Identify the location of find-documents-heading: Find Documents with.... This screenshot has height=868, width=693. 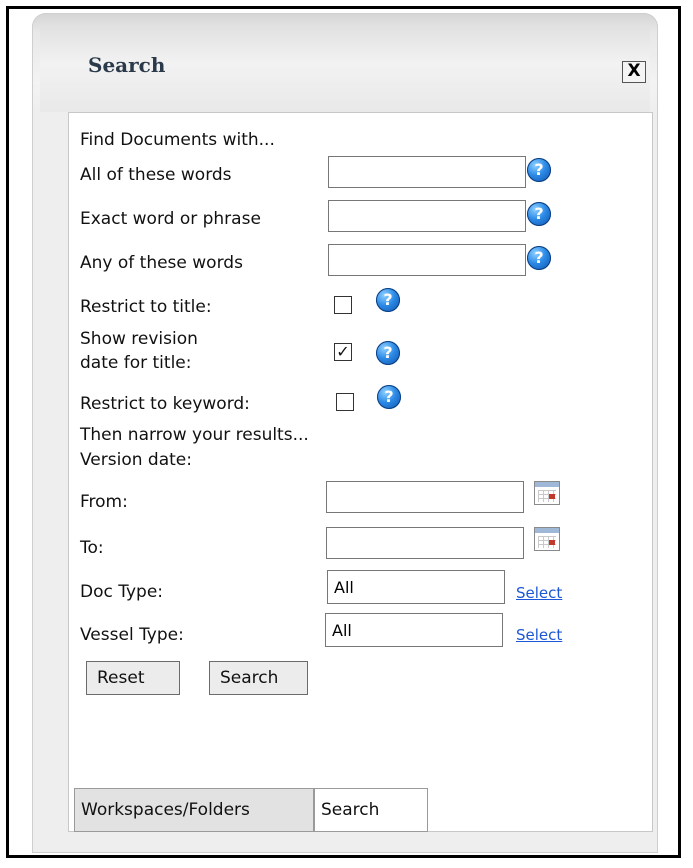
(177, 140).